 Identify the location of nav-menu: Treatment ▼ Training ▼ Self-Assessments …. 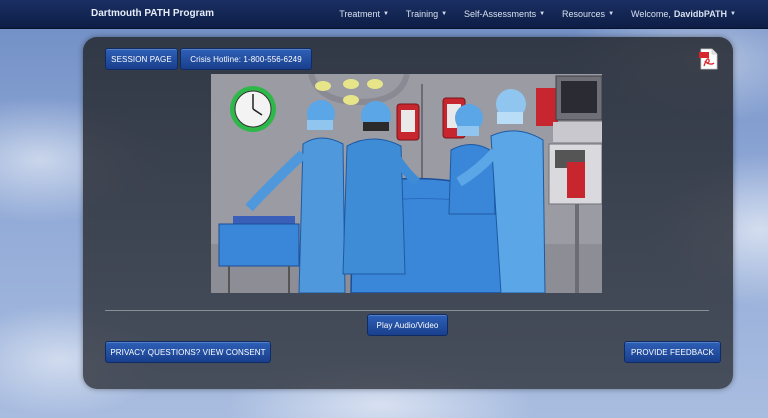
(537, 14).